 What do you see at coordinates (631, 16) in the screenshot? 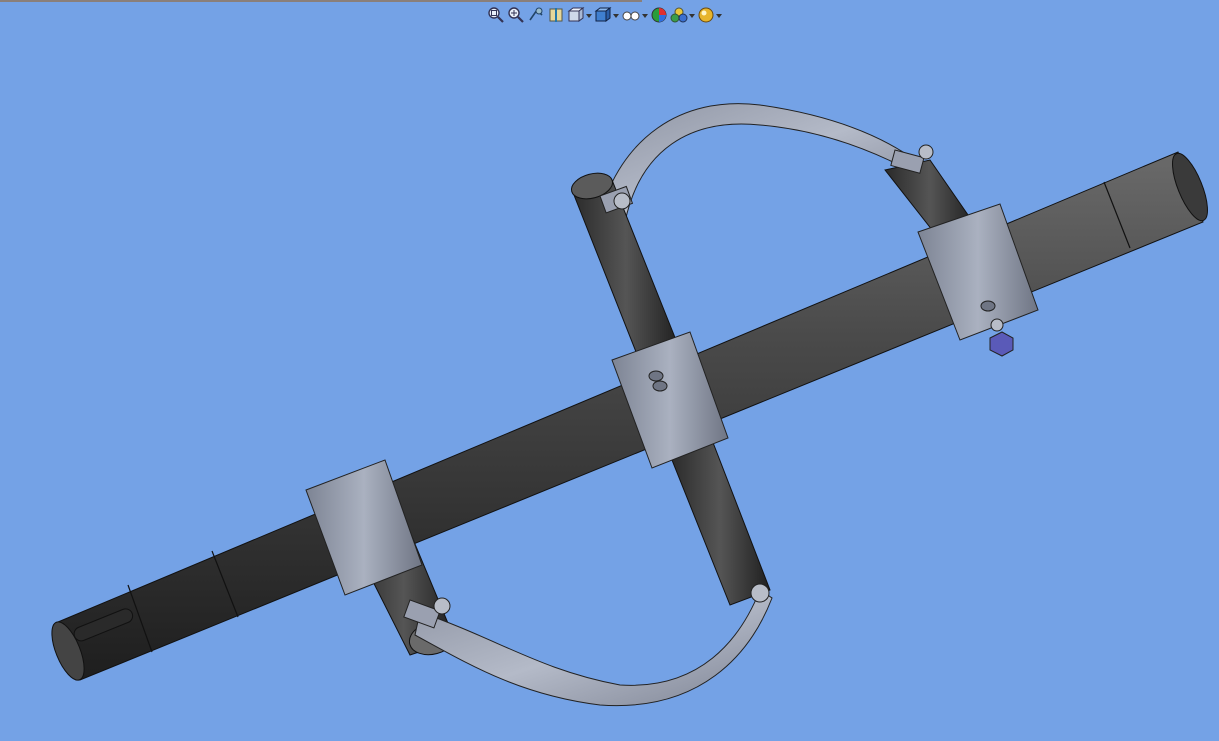
I see `hide-show-items-icon` at bounding box center [631, 16].